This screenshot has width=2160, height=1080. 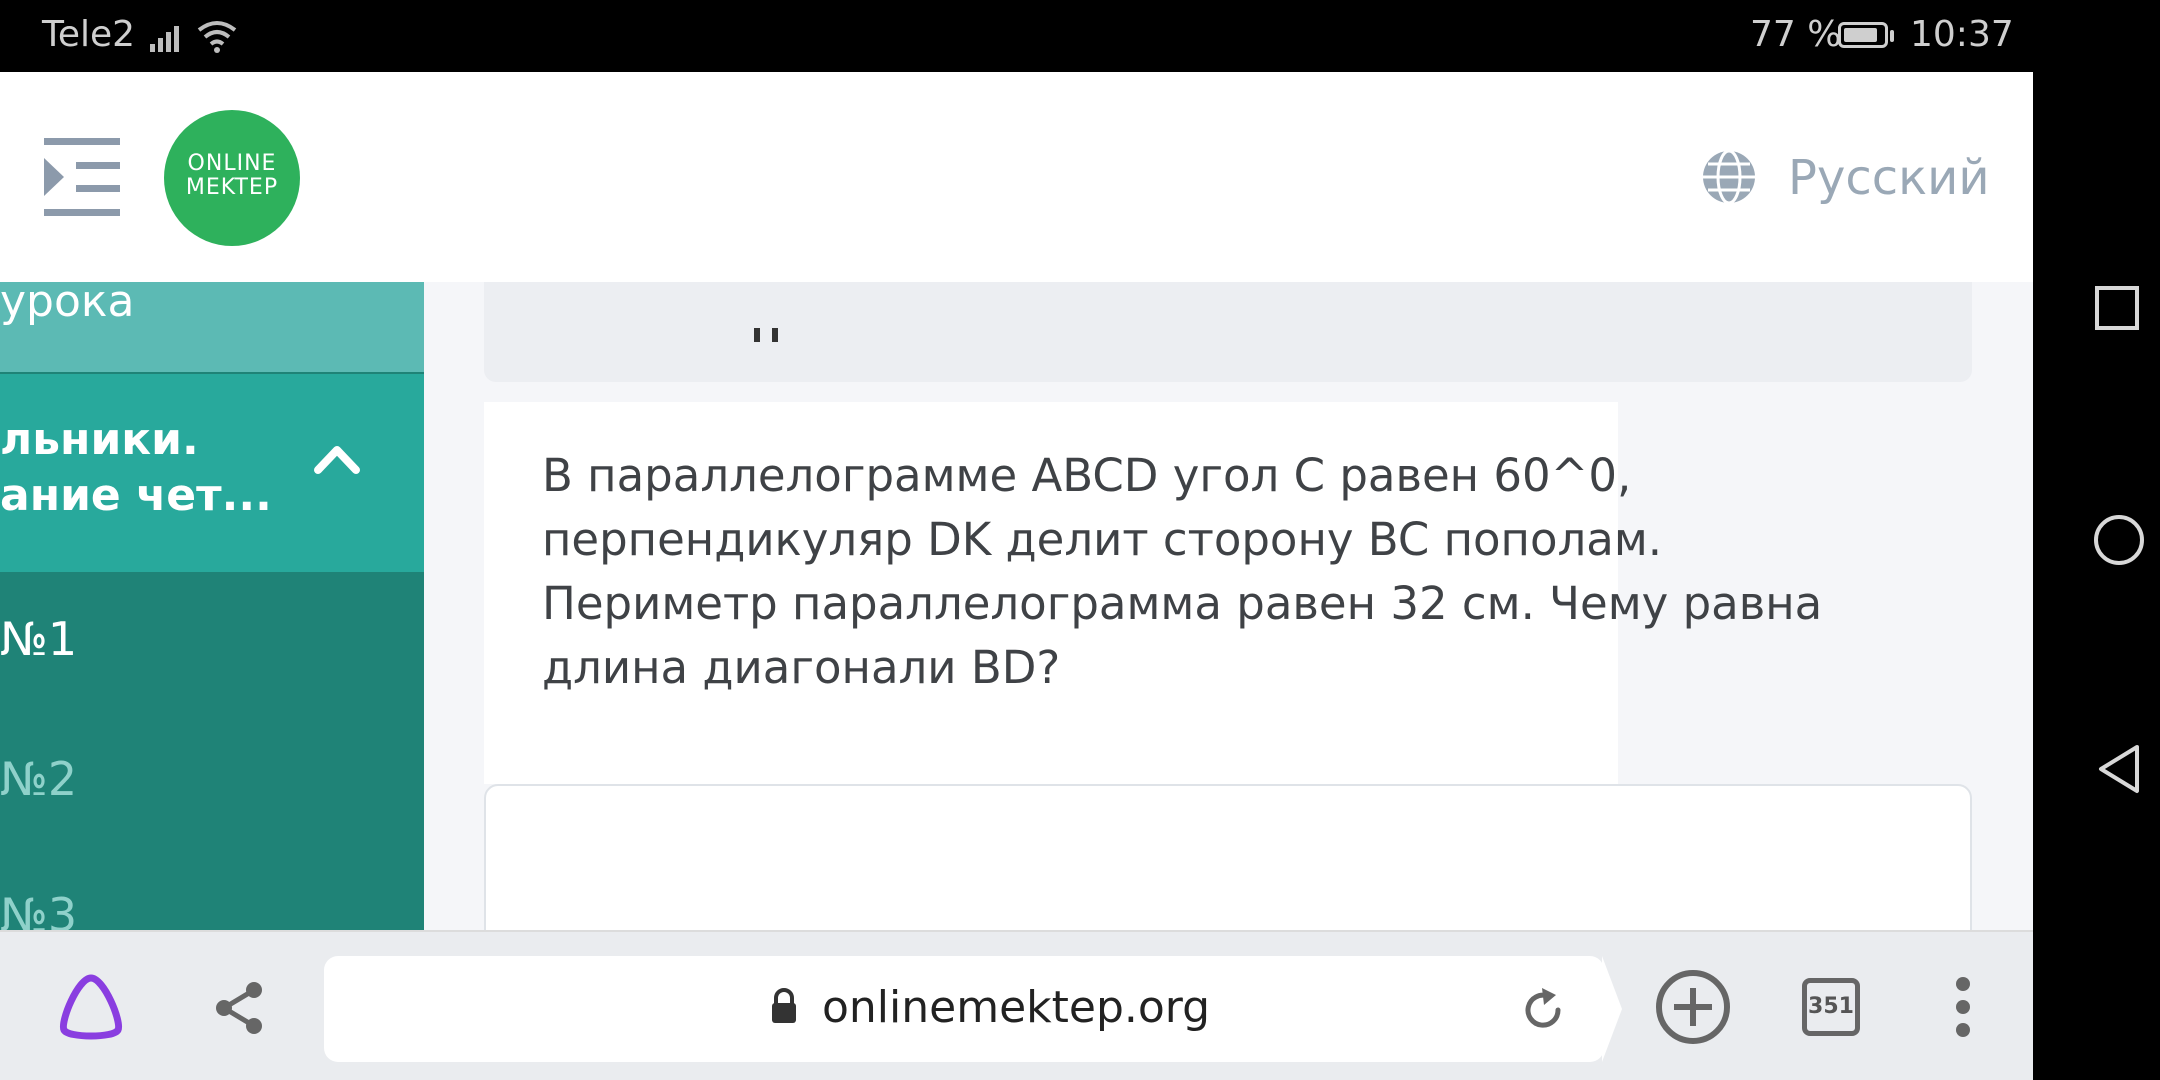 What do you see at coordinates (1543, 1009) in the screenshot?
I see `reload-icon` at bounding box center [1543, 1009].